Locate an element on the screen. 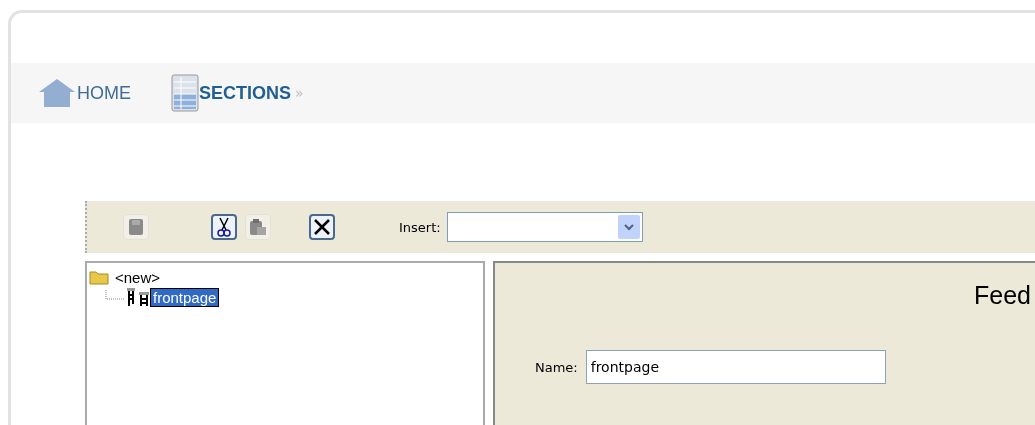  name-label: Name: is located at coordinates (556, 367).